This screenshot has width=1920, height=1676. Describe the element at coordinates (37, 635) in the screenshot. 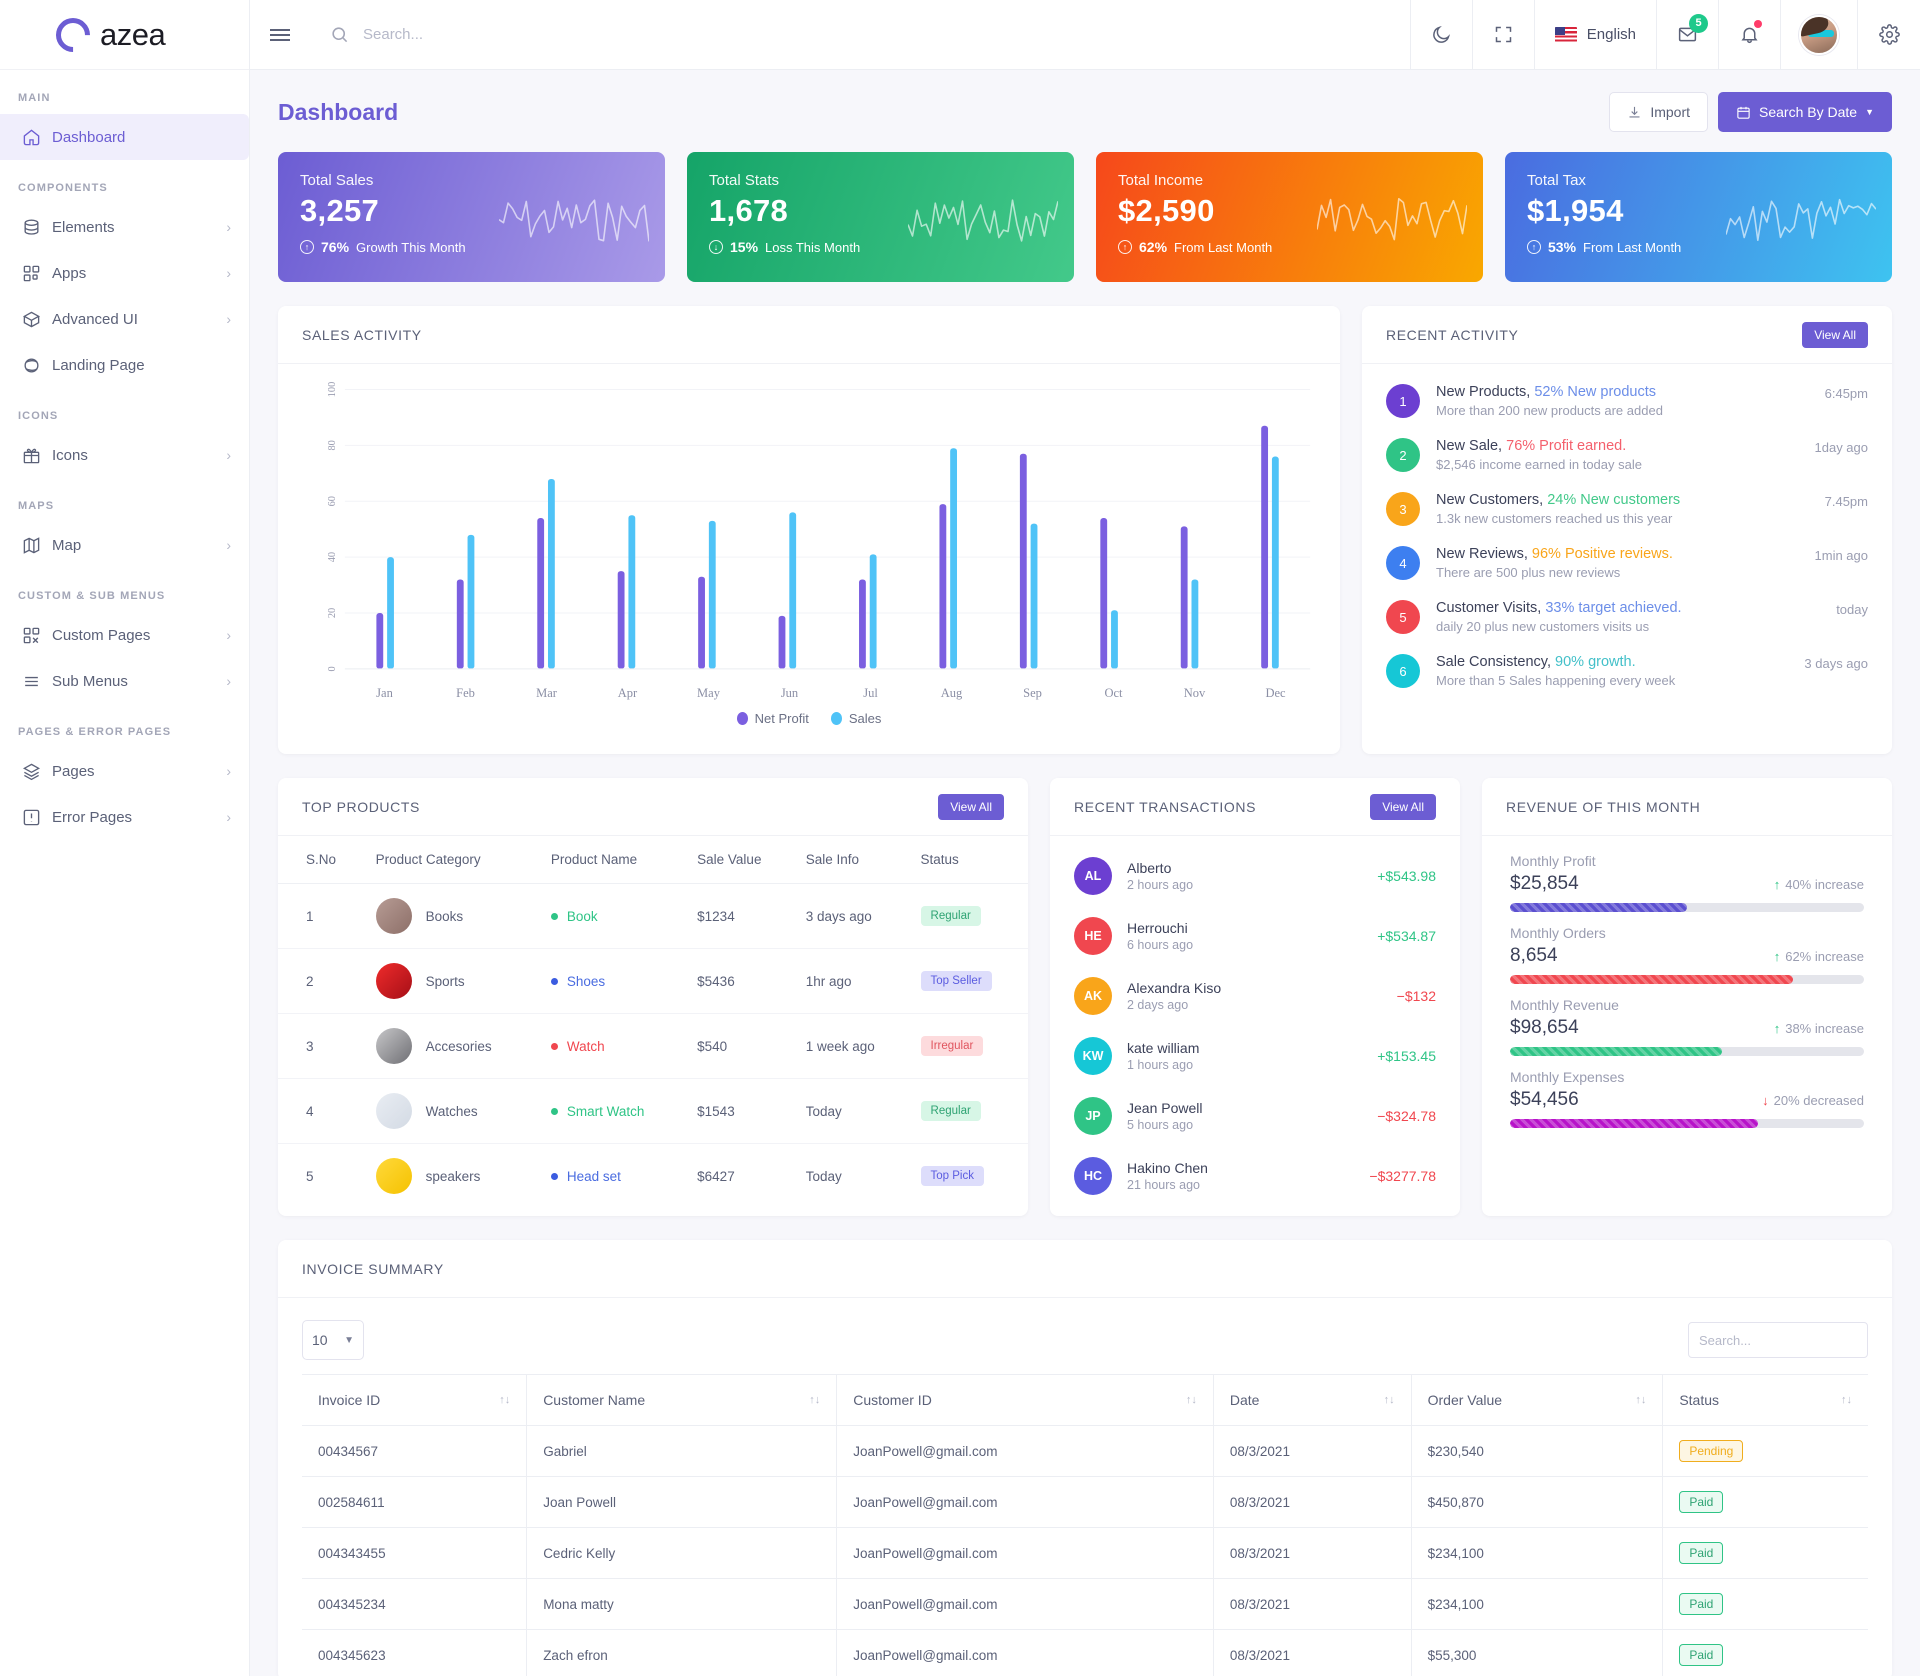

I see `custom-grid-icon` at that location.